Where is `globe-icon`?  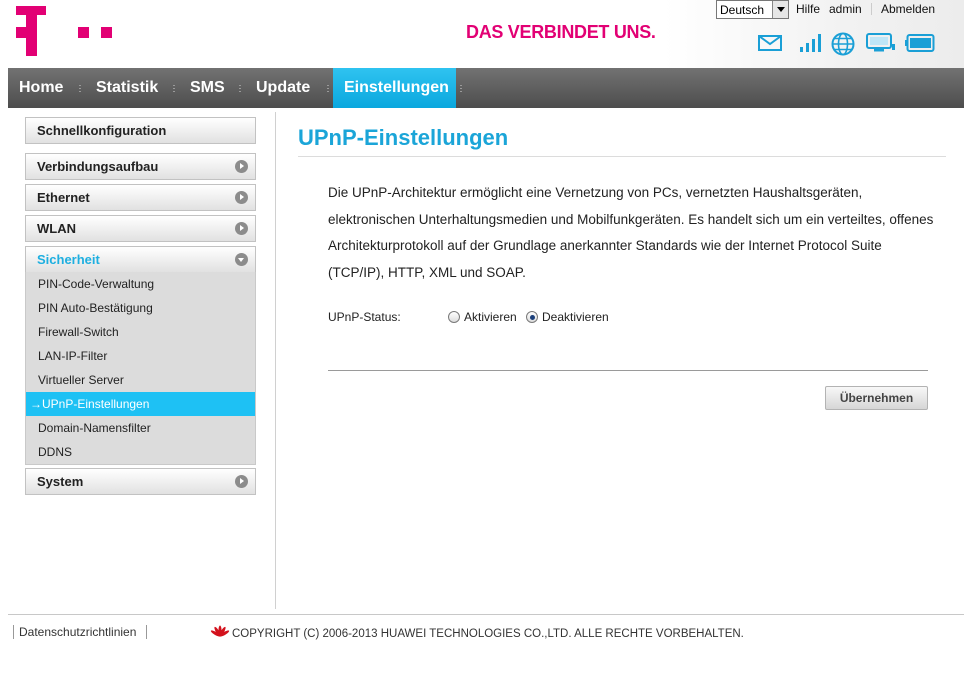
globe-icon is located at coordinates (843, 44).